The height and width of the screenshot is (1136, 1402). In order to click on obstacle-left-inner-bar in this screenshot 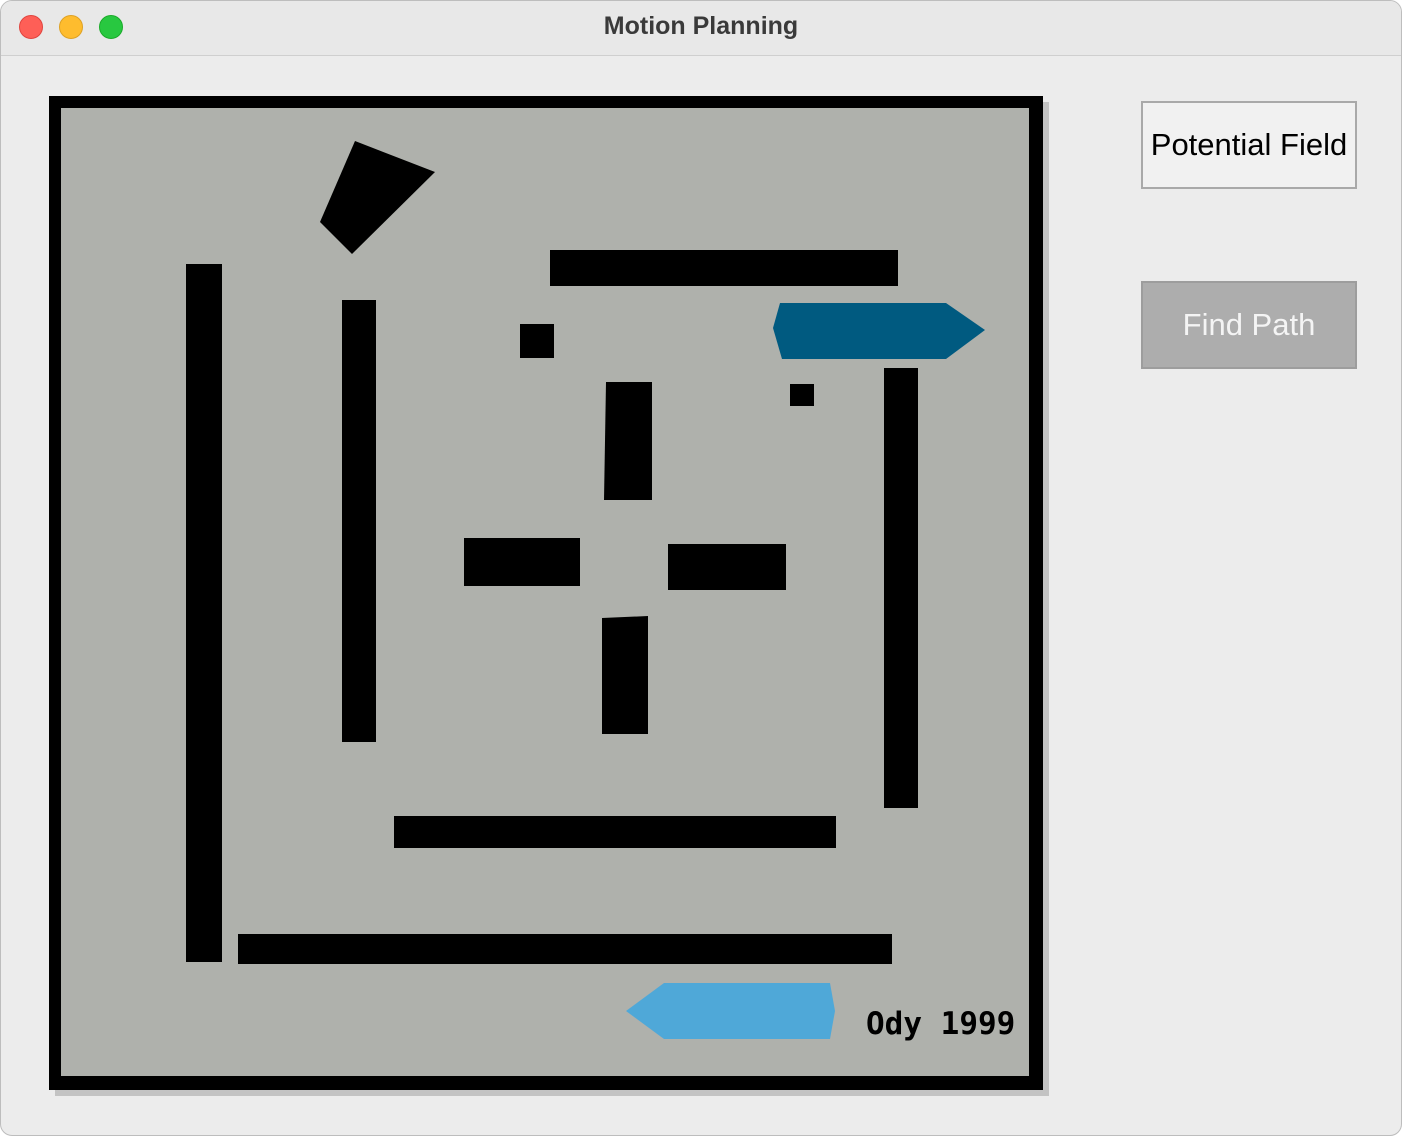, I will do `click(359, 521)`.